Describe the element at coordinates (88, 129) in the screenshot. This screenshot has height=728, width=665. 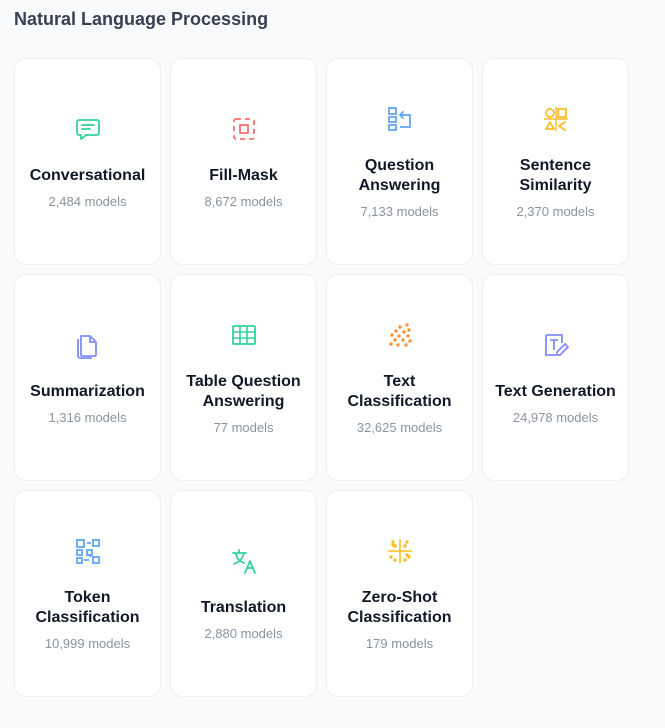
I see `chat-icon` at that location.